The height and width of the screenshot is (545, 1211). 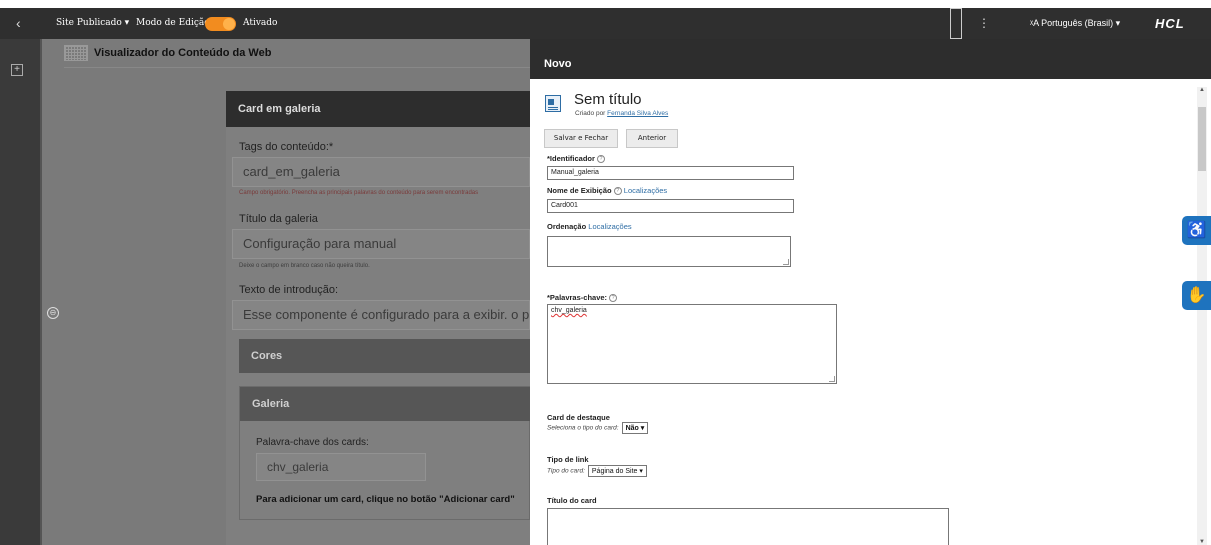 I want to click on card-panel-title: Card em galeria, so click(x=378, y=109).